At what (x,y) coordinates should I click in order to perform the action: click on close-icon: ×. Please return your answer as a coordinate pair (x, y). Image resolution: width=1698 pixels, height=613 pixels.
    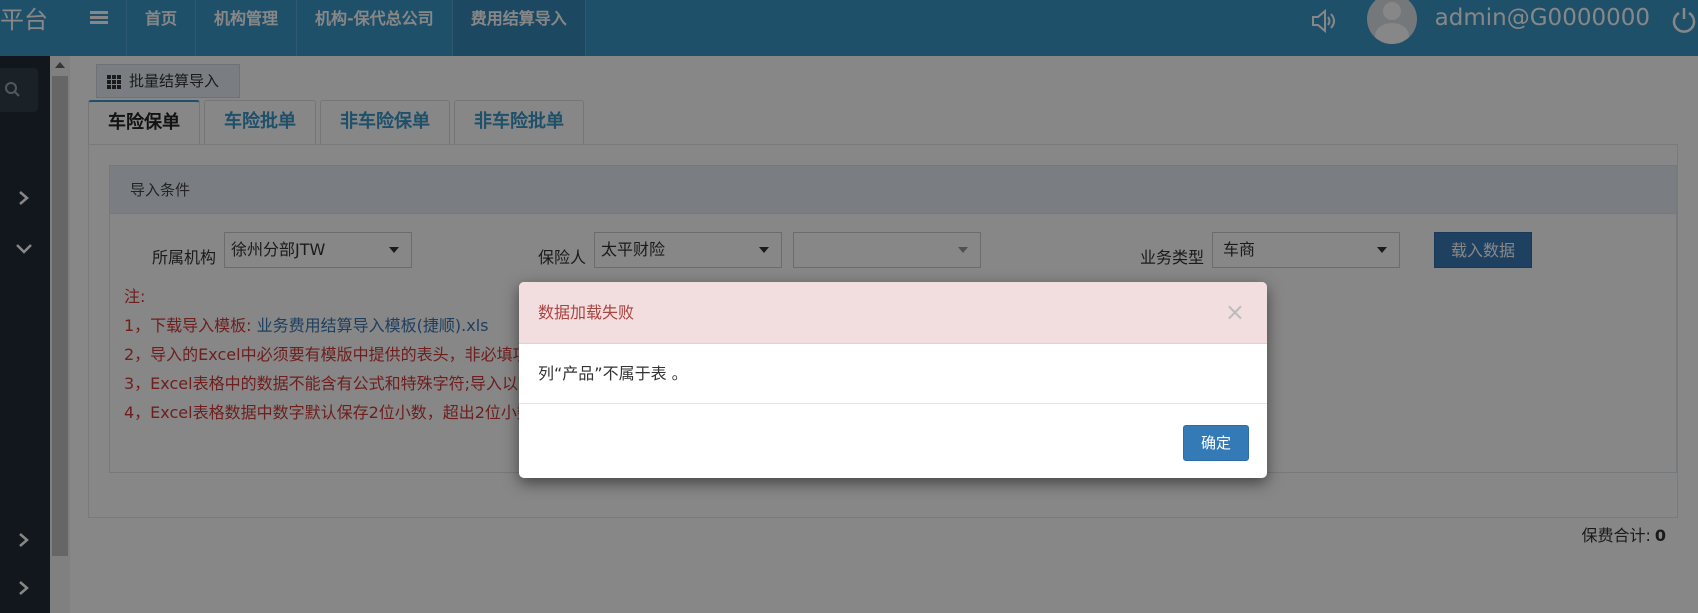
    Looking at the image, I should click on (1235, 312).